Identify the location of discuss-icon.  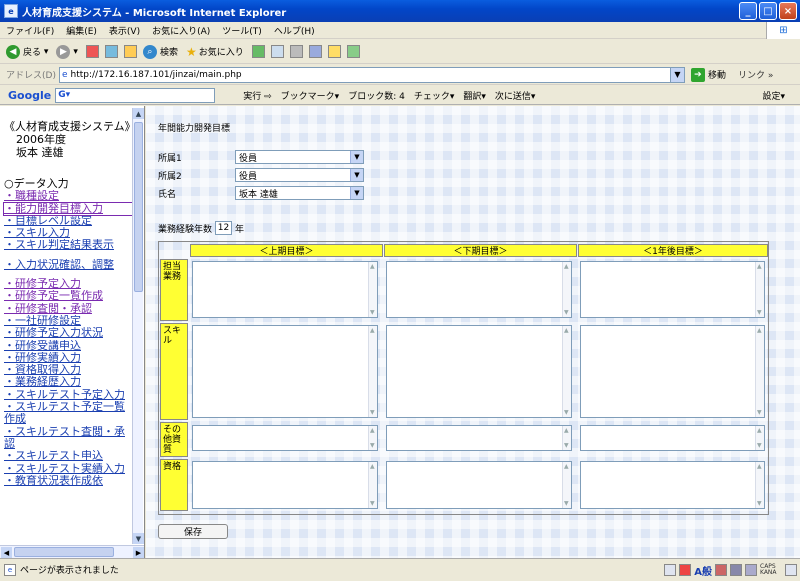
(334, 51).